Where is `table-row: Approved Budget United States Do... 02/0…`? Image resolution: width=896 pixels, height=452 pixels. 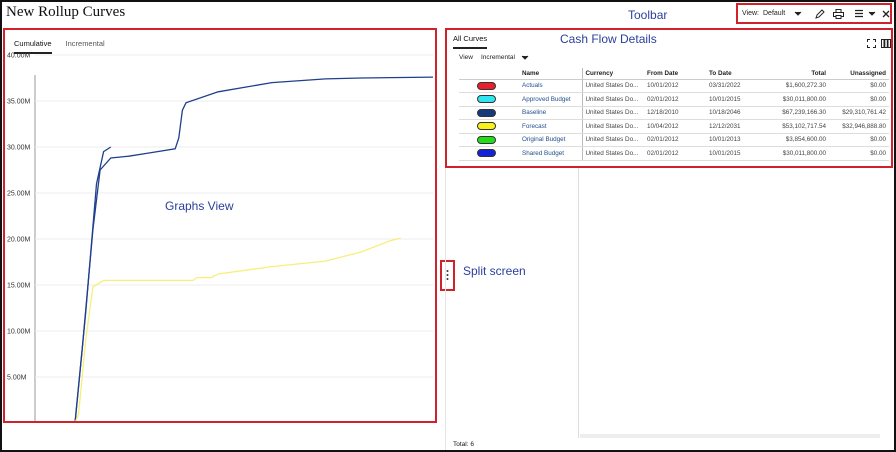 table-row: Approved Budget United States Do... 02/0… is located at coordinates (674, 99).